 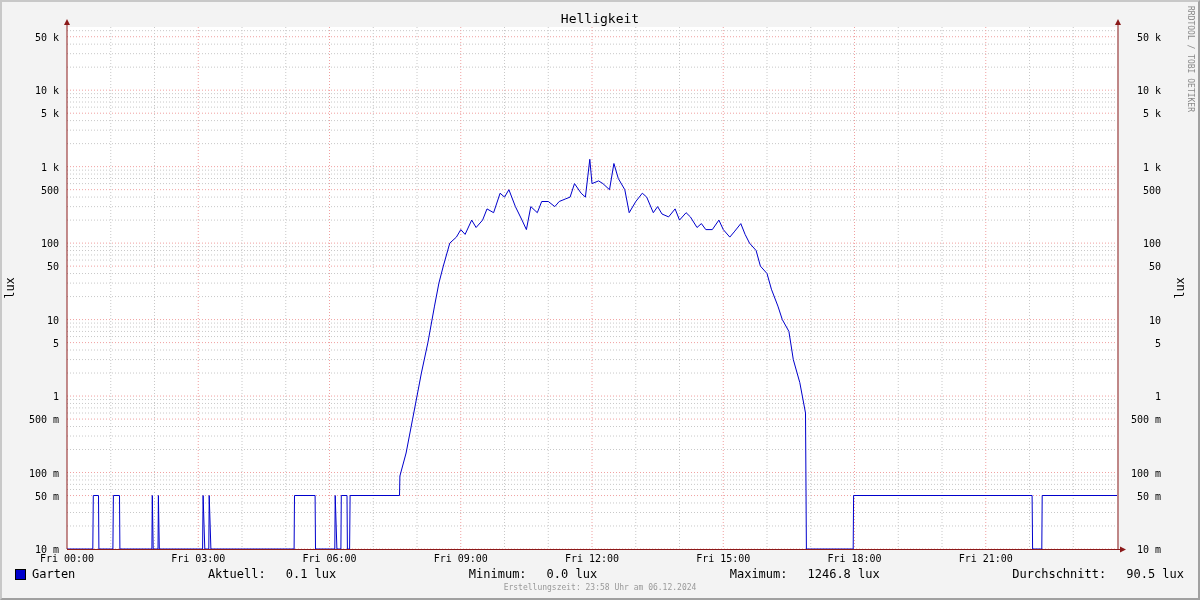 What do you see at coordinates (600, 587) in the screenshot?
I see `creation-time-text: Erstellungszeit: 23:58 Uhr am 06.12.2024` at bounding box center [600, 587].